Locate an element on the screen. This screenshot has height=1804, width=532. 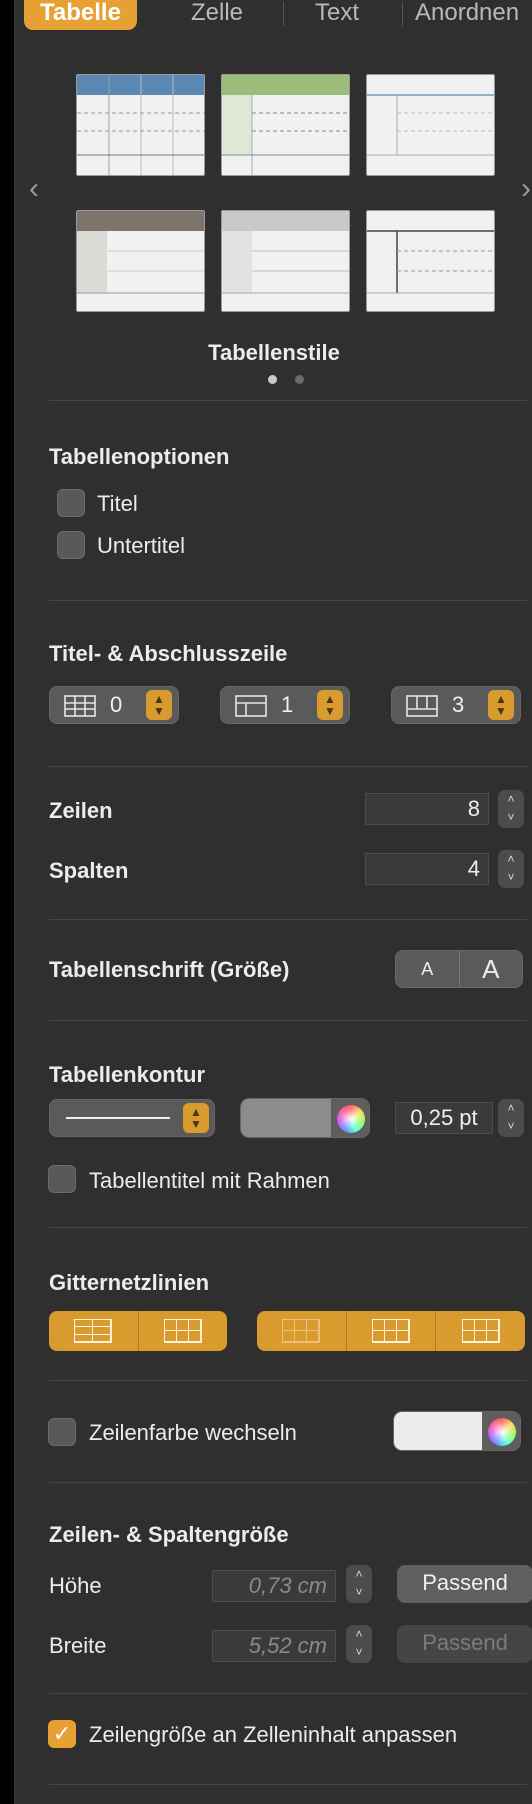
table-style-thumbnail-gray is located at coordinates (285, 261).